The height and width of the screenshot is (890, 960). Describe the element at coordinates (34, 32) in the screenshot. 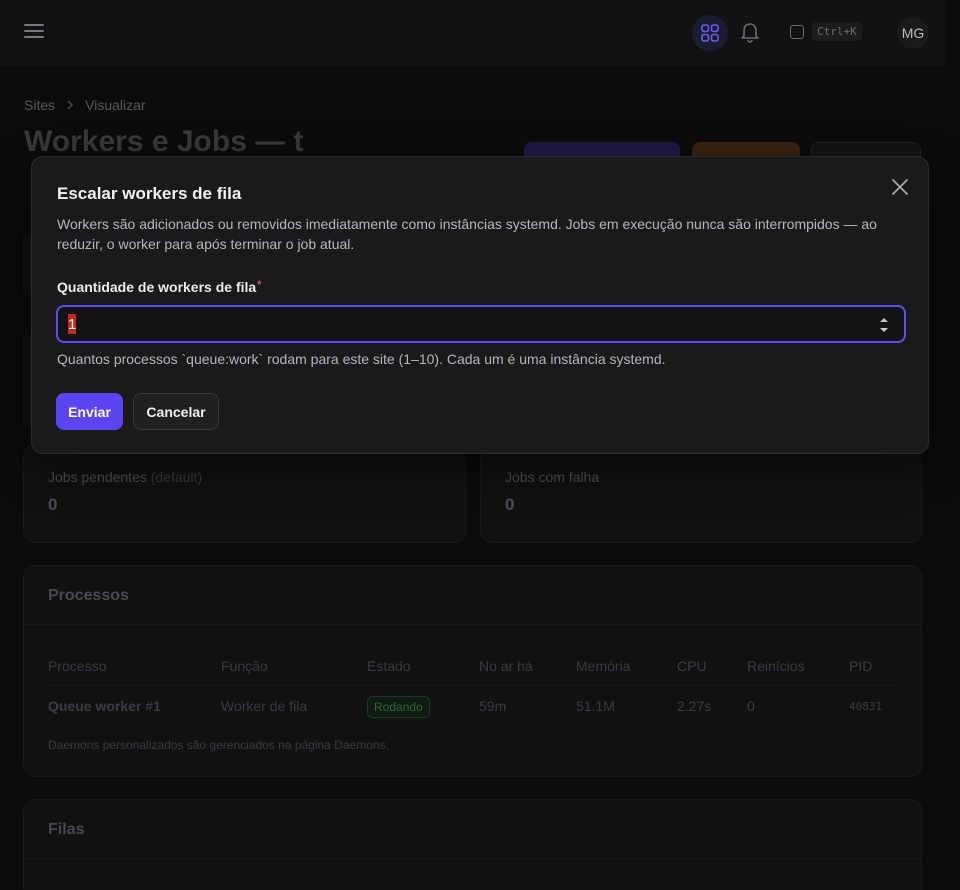

I see `menu-icon` at that location.